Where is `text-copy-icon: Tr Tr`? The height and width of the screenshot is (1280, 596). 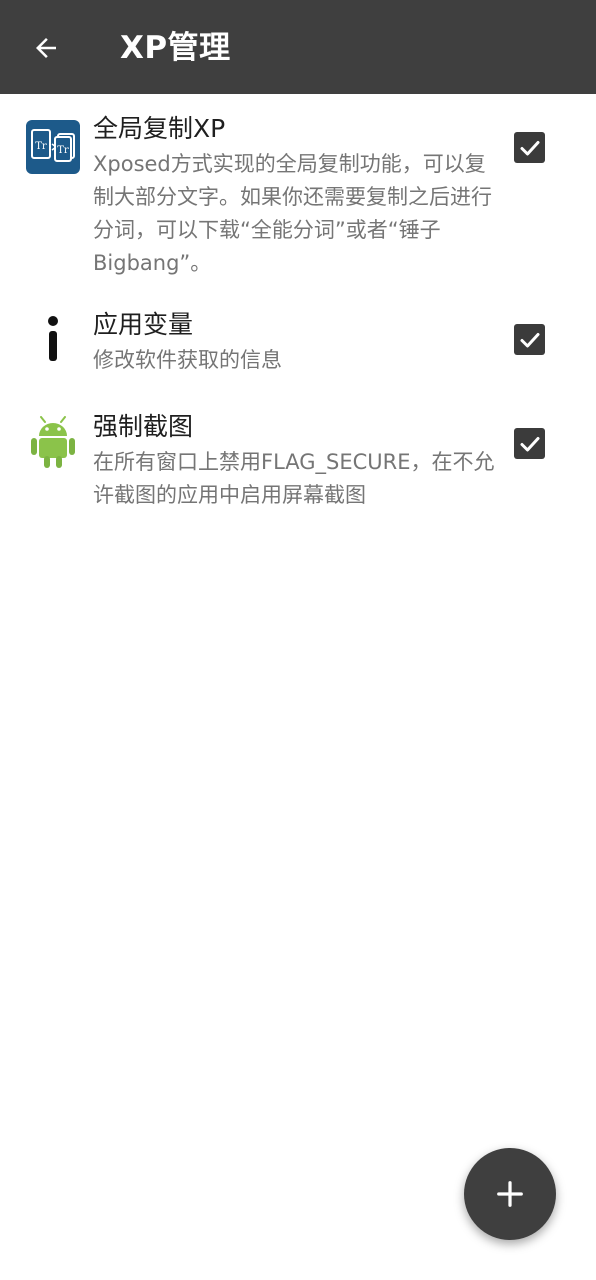
text-copy-icon: Tr Tr is located at coordinates (53, 147).